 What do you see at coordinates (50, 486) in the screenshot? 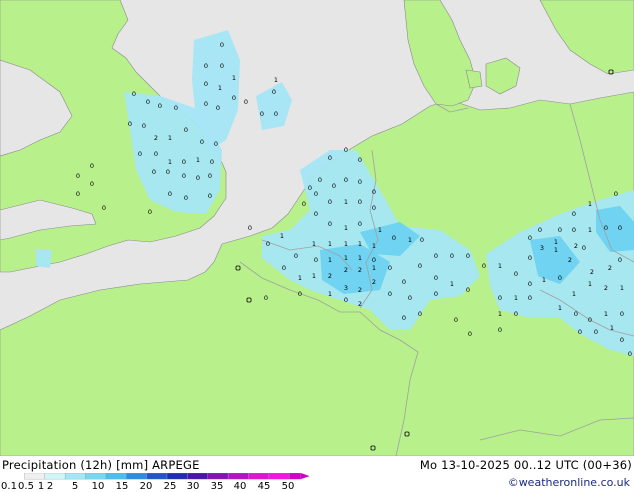
I see `color-scale-tick: 2` at bounding box center [50, 486].